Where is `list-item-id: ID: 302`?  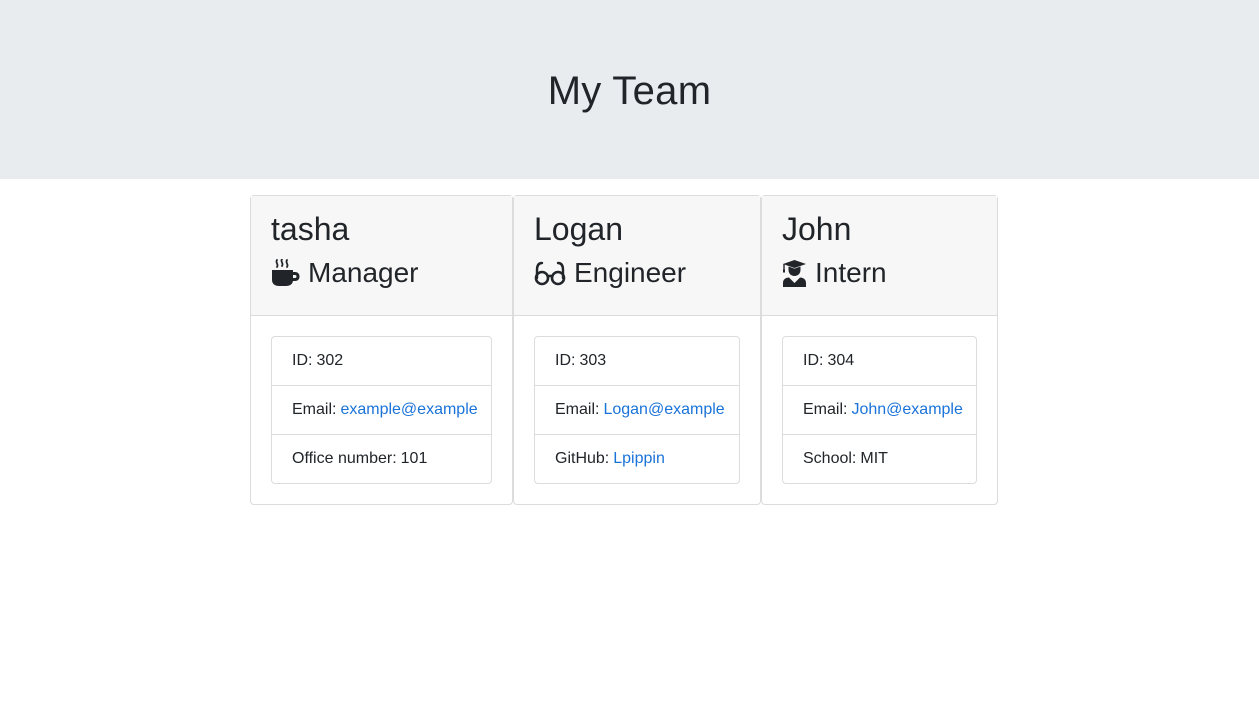
list-item-id: ID: 302 is located at coordinates (381, 361).